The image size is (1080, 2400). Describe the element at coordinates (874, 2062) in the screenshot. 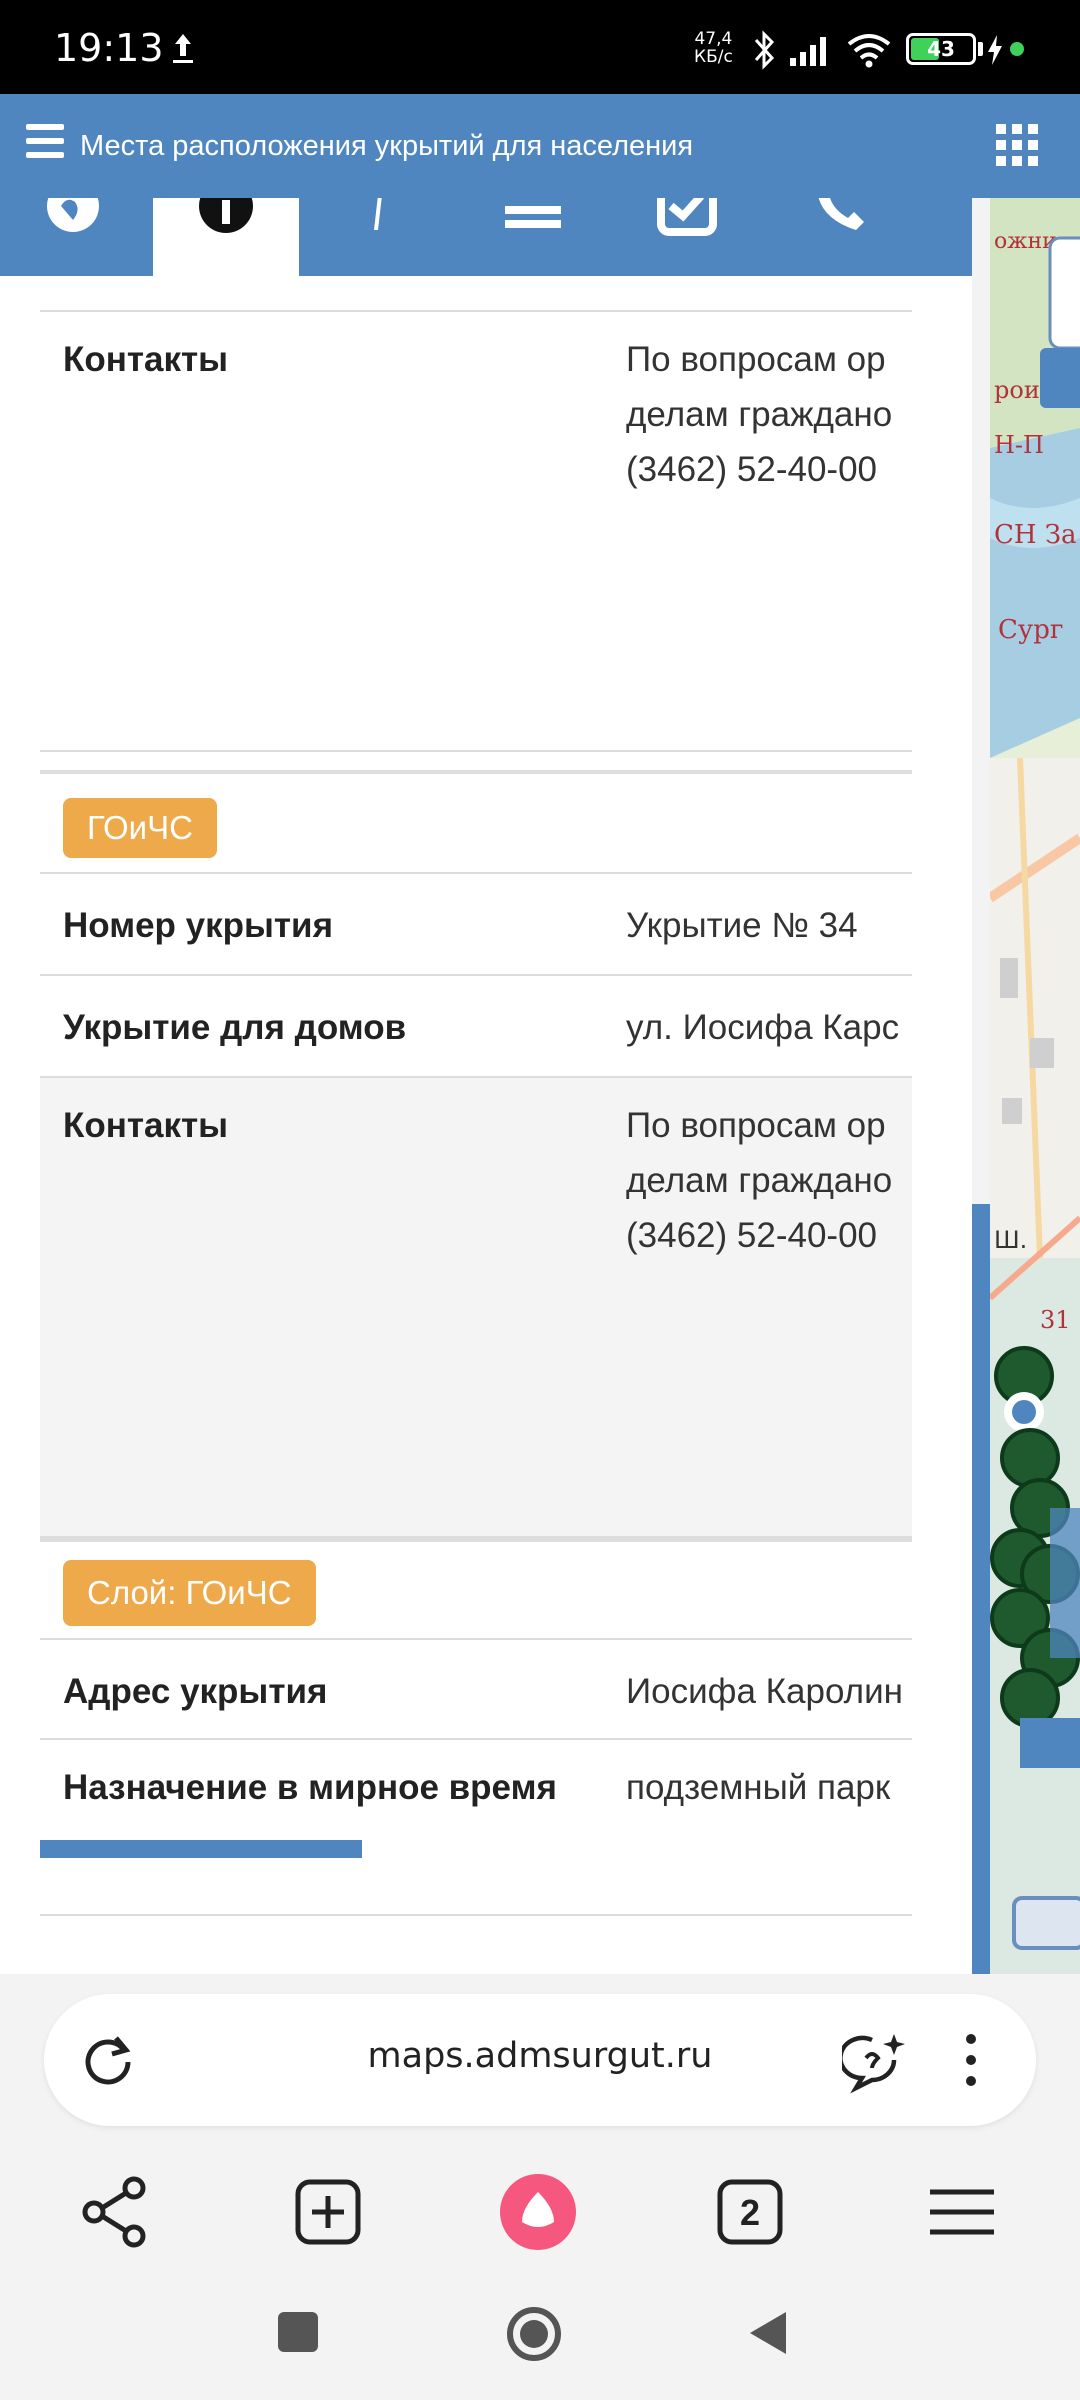

I see `assistant-chat-icon` at that location.